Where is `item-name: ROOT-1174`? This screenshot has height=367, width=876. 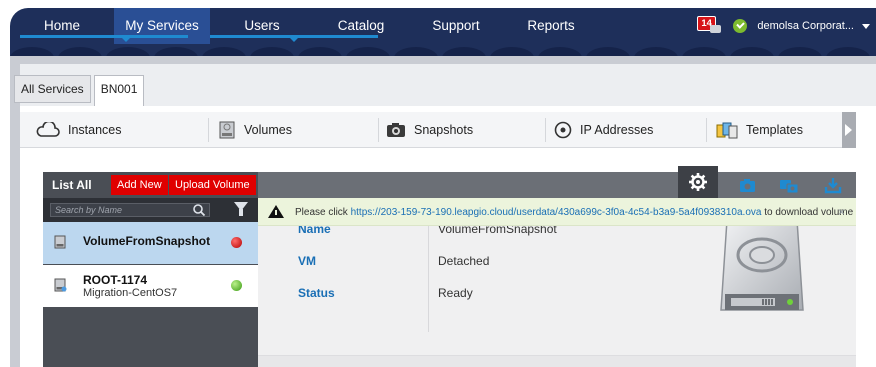 item-name: ROOT-1174 is located at coordinates (115, 280).